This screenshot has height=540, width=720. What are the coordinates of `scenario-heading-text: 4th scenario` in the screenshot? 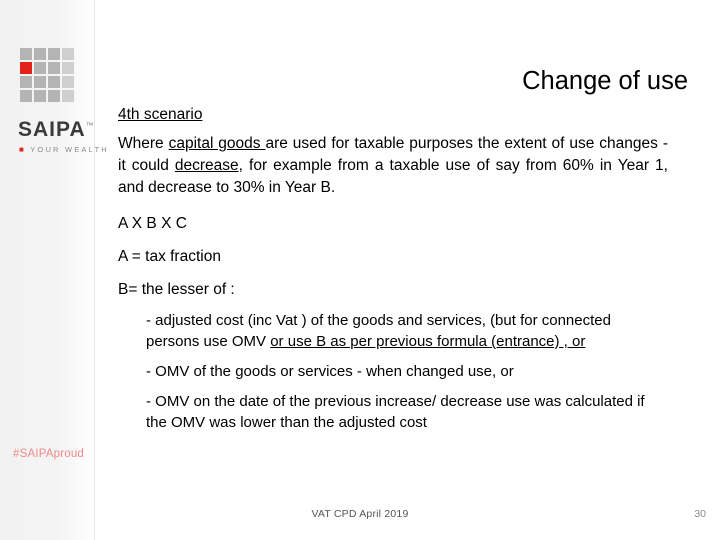 It's located at (160, 114).